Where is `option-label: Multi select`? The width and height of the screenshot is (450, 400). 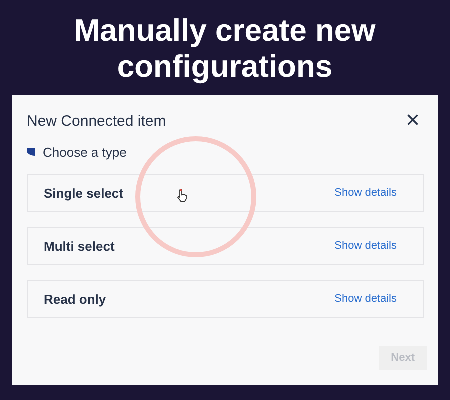
option-label: Multi select is located at coordinates (79, 246).